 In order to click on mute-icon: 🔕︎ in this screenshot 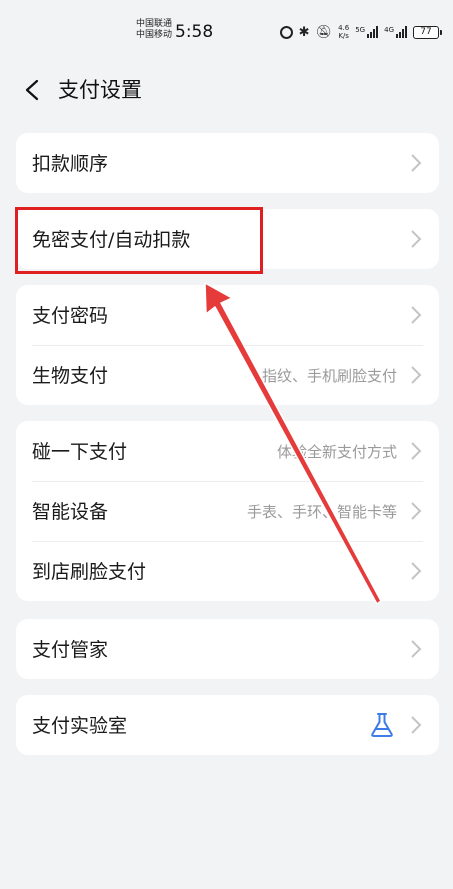, I will do `click(324, 32)`.